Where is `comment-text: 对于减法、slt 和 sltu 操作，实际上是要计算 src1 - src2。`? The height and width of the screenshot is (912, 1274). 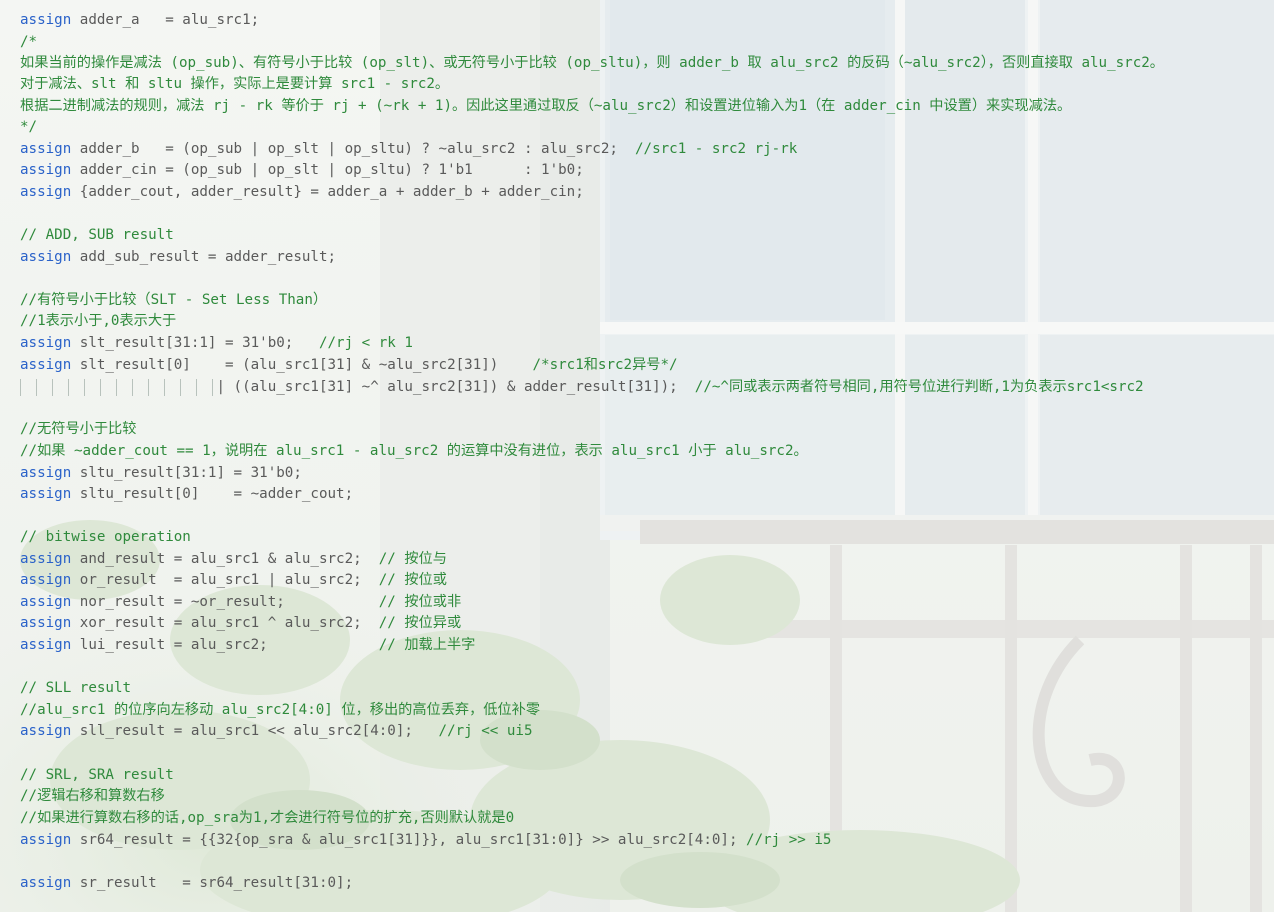 comment-text: 对于减法、slt 和 sltu 操作，实际上是要计算 src1 - src2。 is located at coordinates (235, 84).